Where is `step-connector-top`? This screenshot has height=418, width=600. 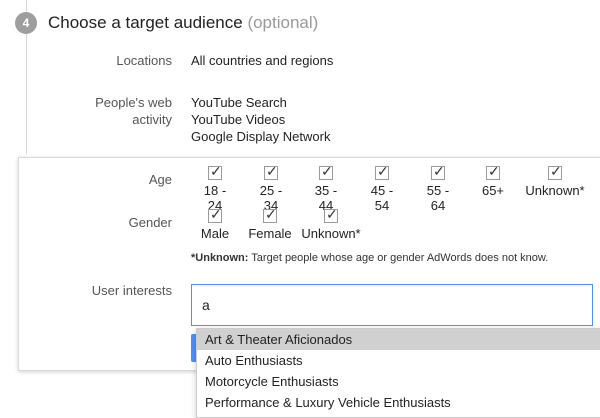 step-connector-top is located at coordinates (26, 6).